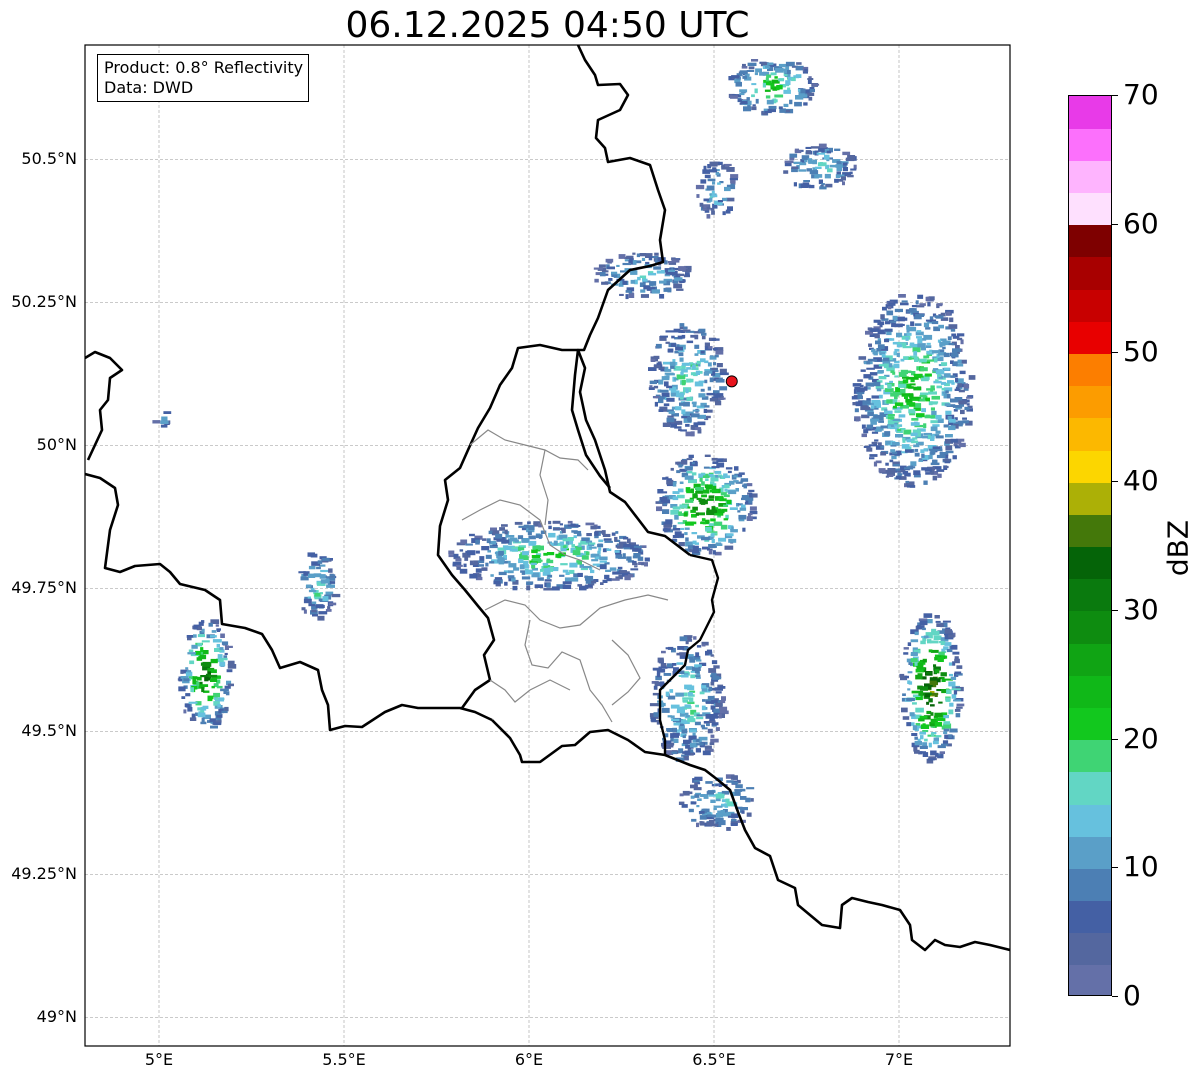 The width and height of the screenshot is (1202, 1081). I want to click on colorbar-tick, so click(1115, 996).